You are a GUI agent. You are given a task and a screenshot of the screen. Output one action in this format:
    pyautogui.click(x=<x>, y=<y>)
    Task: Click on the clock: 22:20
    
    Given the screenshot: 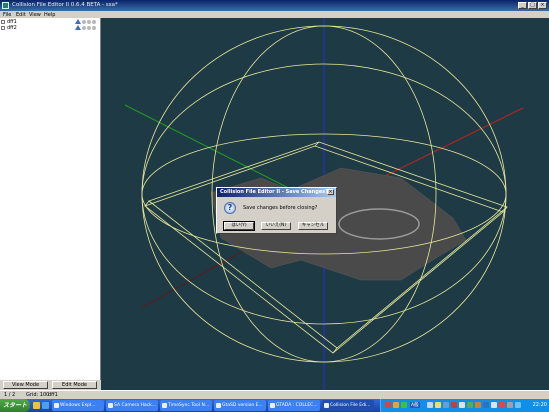 What is the action you would take?
    pyautogui.click(x=540, y=405)
    